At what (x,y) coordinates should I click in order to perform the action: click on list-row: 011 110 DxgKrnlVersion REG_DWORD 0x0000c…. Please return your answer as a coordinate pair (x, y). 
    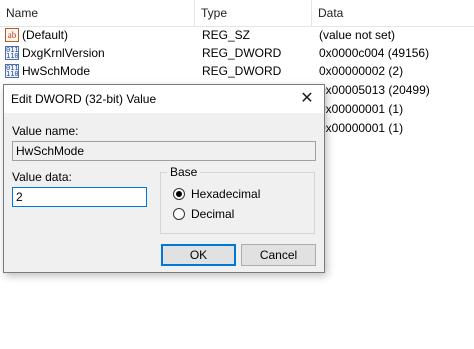
    Looking at the image, I should click on (237, 53).